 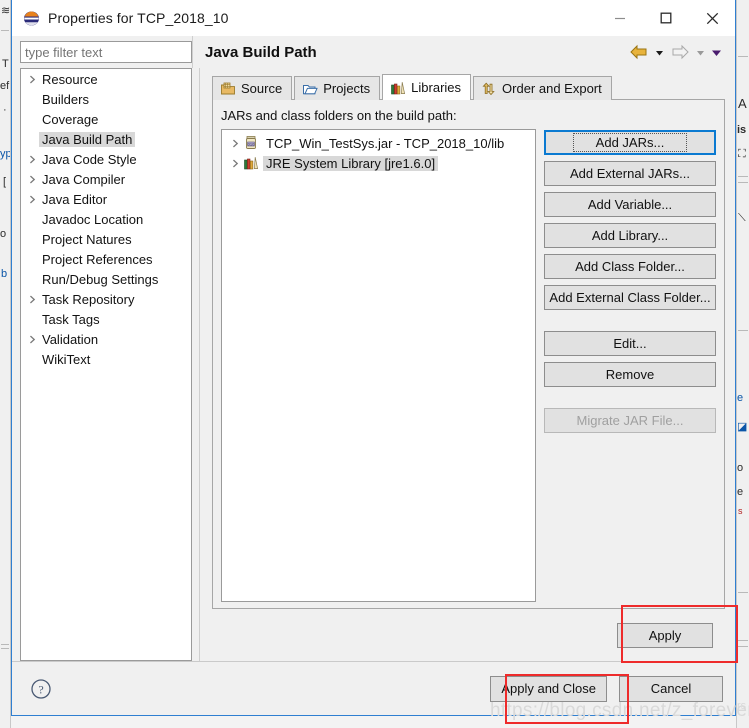 I want to click on sidebar-item-project-natures: Project Natures, so click(x=106, y=239).